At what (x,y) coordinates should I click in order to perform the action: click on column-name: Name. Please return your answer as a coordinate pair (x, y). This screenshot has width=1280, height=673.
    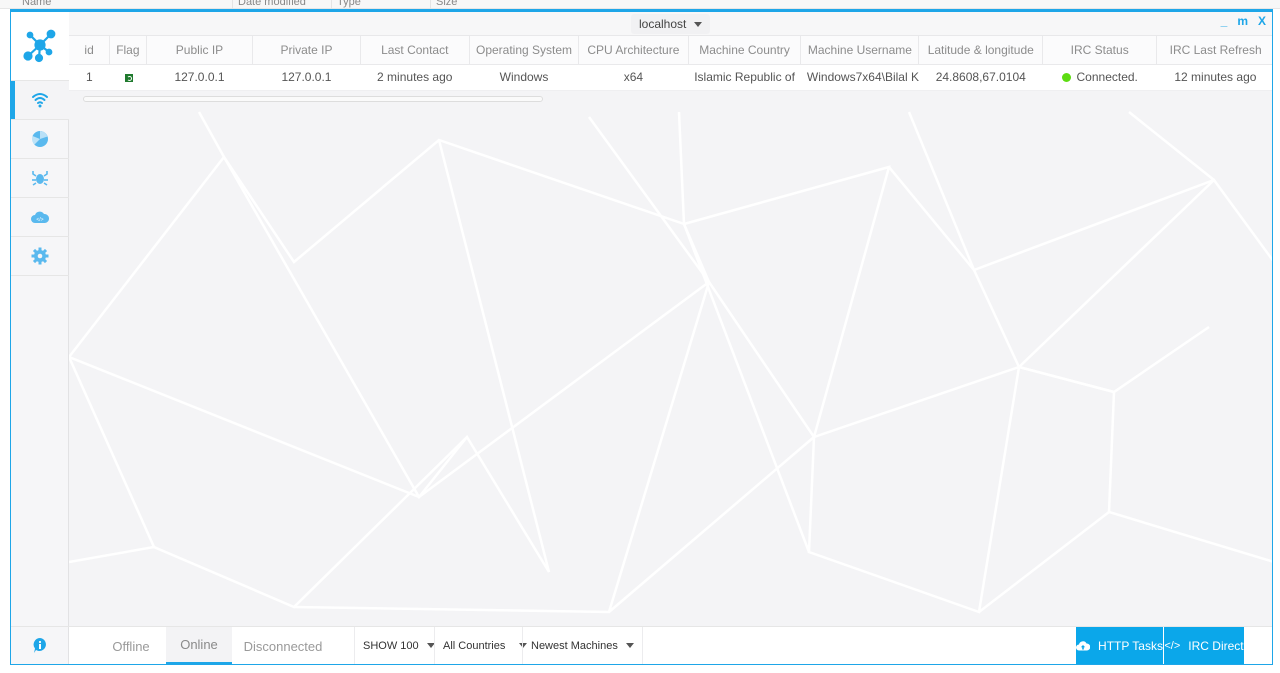
    Looking at the image, I should click on (37, 4).